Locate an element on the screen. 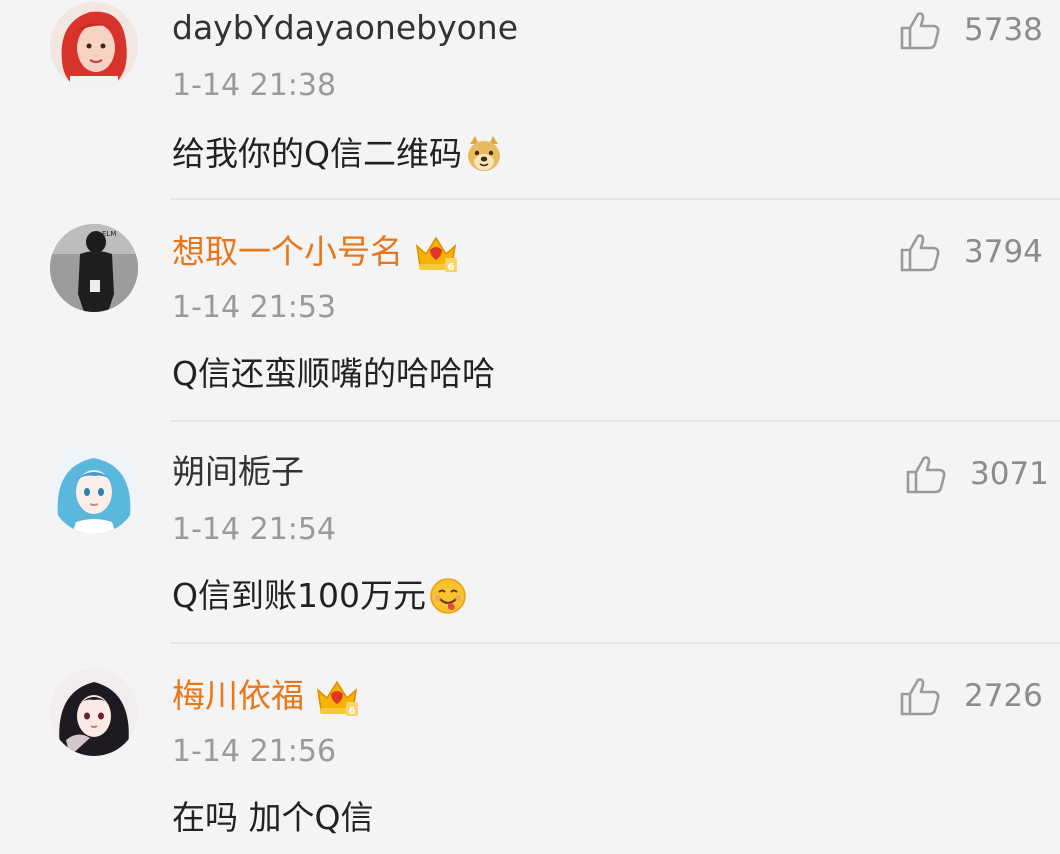 Image resolution: width=1060 pixels, height=854 pixels. comment-timestamp: 1-14 21:56 is located at coordinates (254, 751).